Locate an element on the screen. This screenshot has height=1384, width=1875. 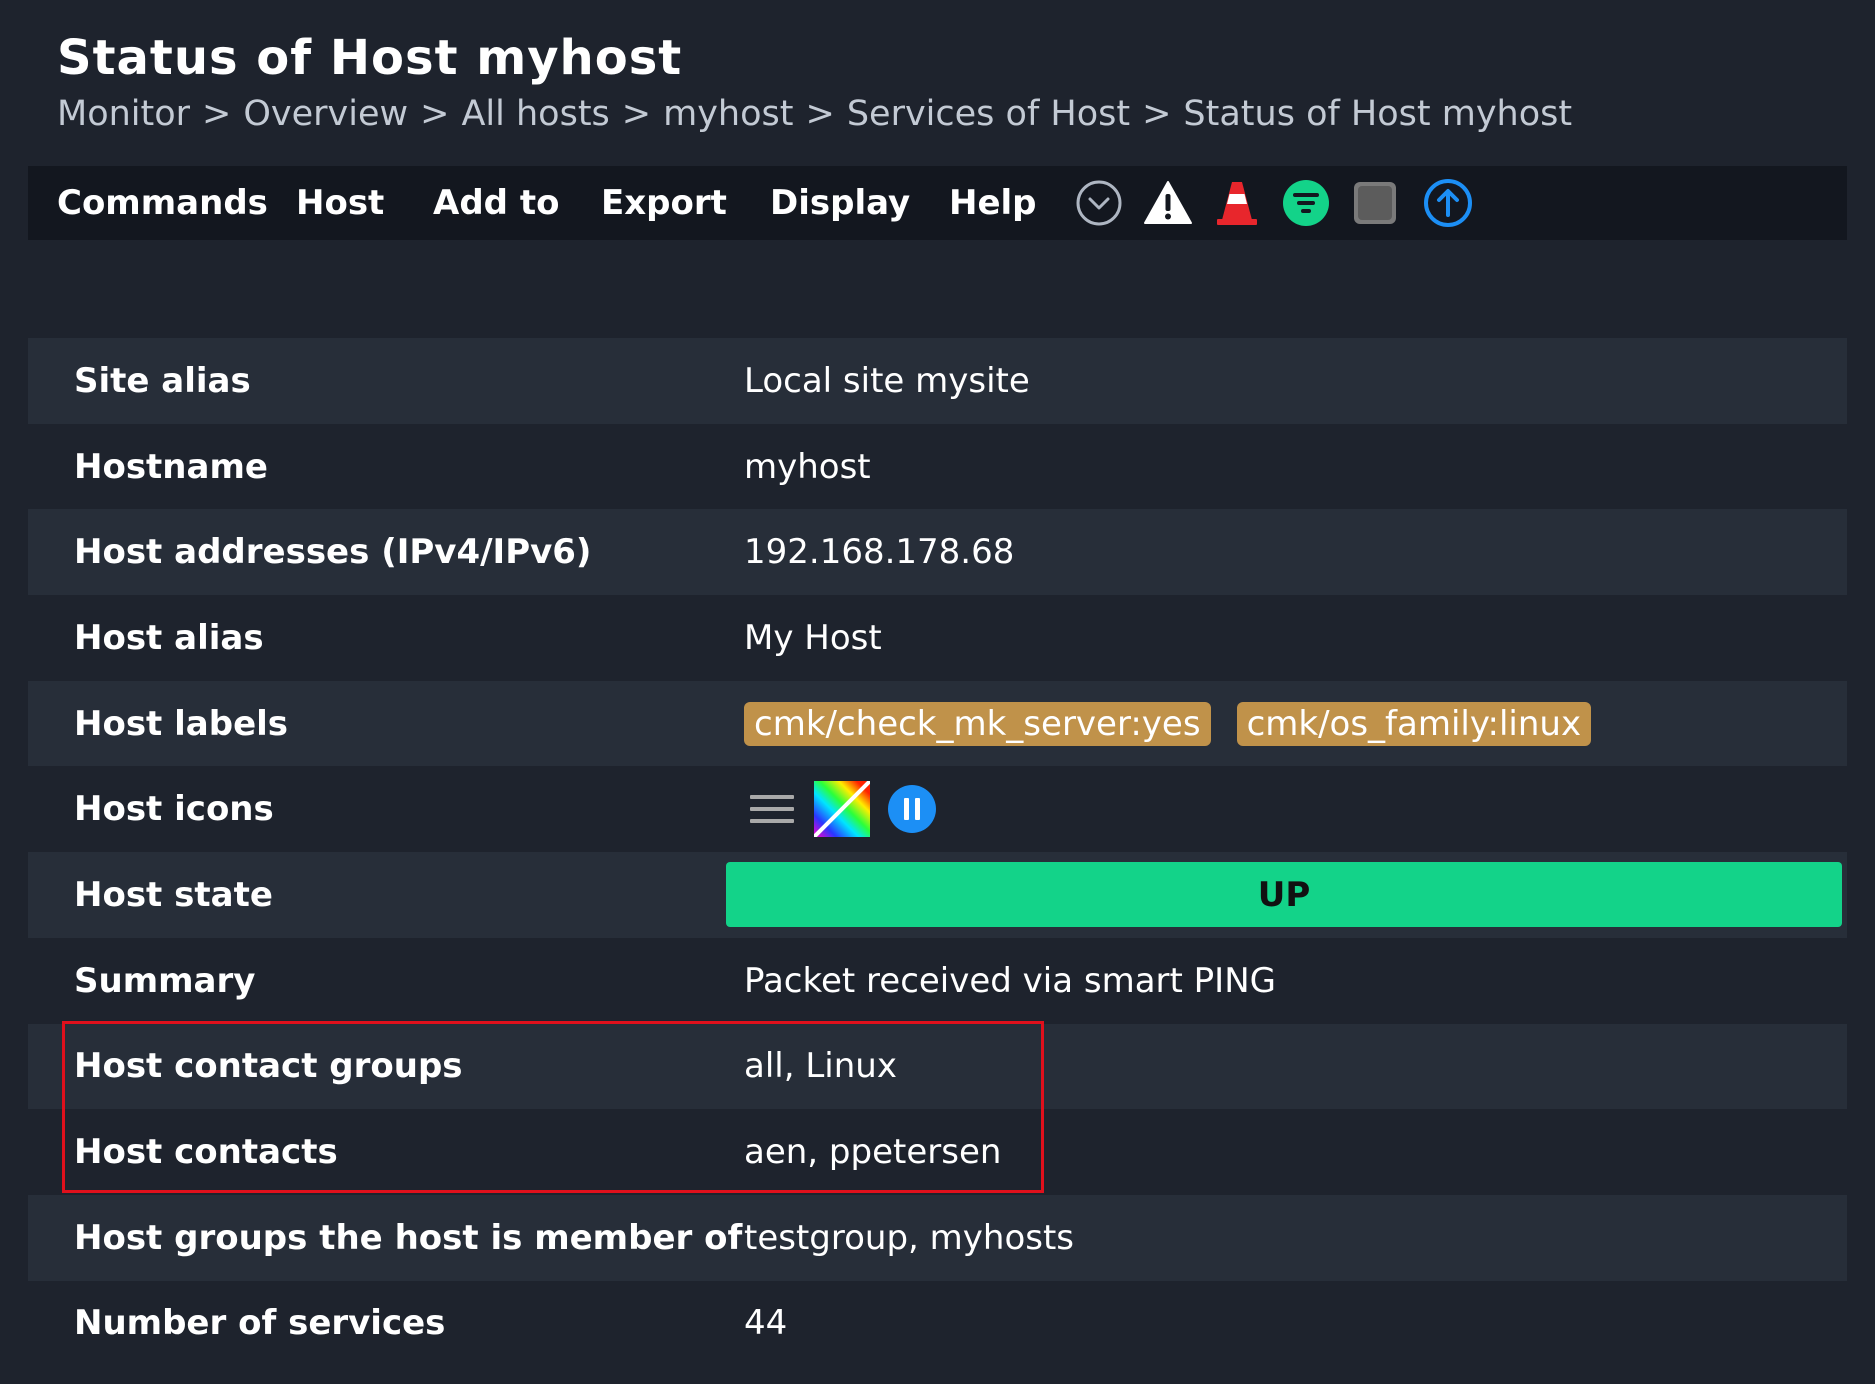
table-row: Summary Packet received via smart PING is located at coordinates (937, 980).